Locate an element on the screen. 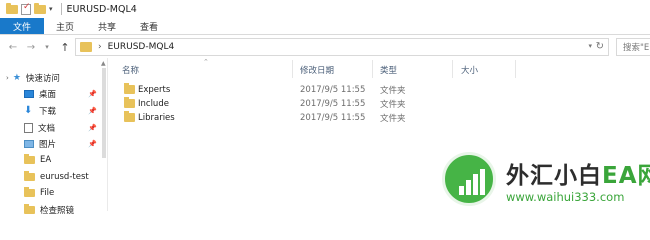 Image resolution: width=650 pixels, height=240 pixels. column-header-date: 修改日期 is located at coordinates (317, 70).